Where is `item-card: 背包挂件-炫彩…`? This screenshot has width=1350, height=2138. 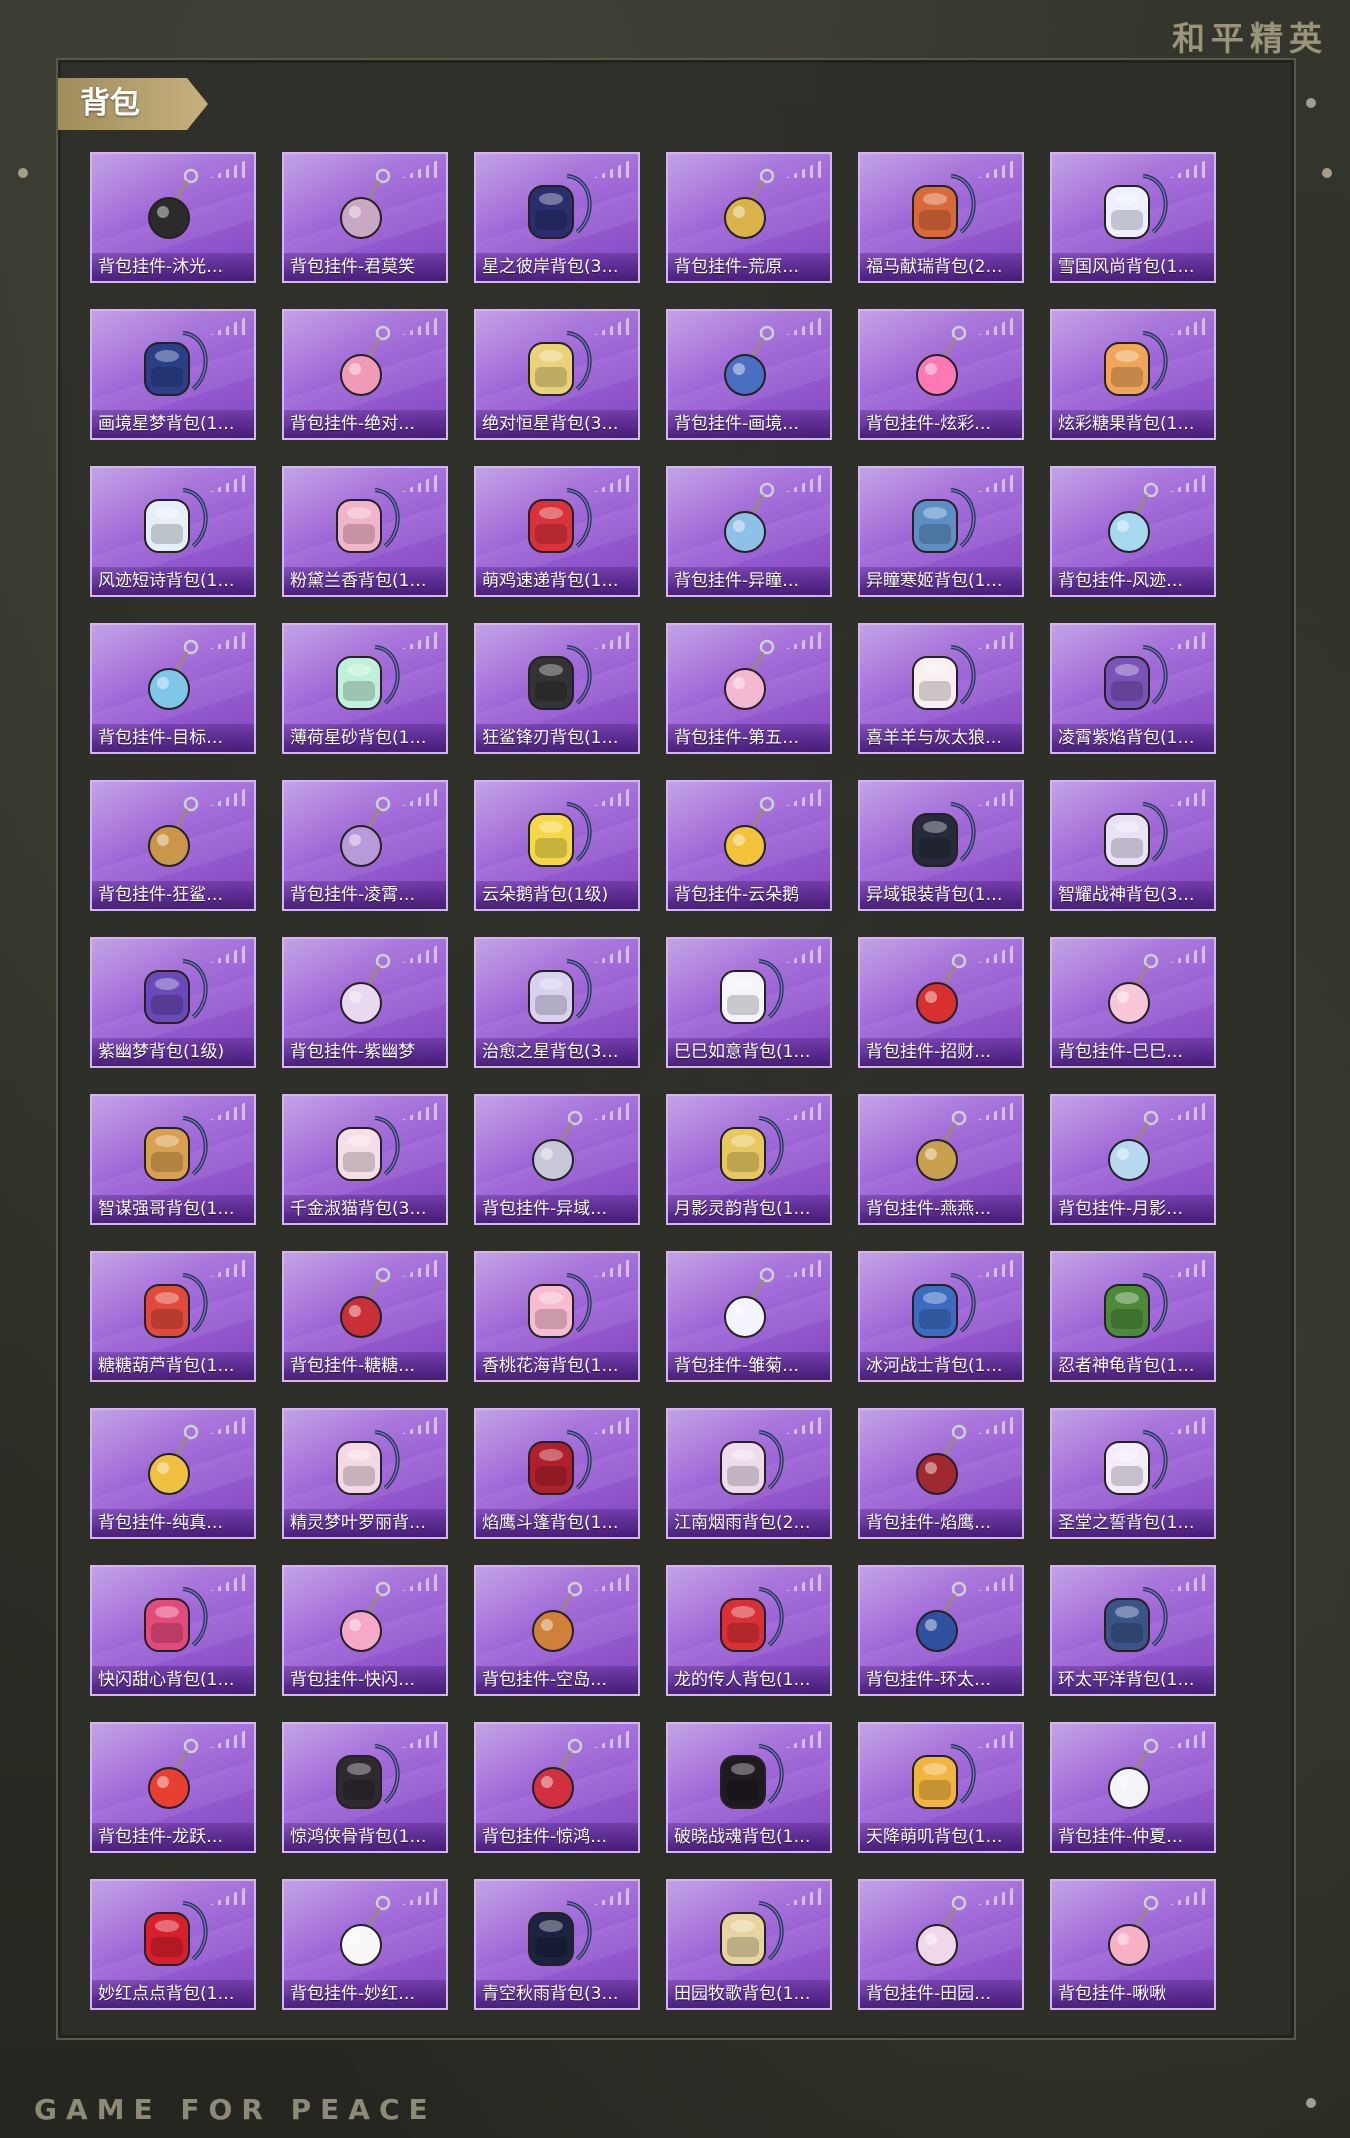
item-card: 背包挂件-炫彩… is located at coordinates (941, 374).